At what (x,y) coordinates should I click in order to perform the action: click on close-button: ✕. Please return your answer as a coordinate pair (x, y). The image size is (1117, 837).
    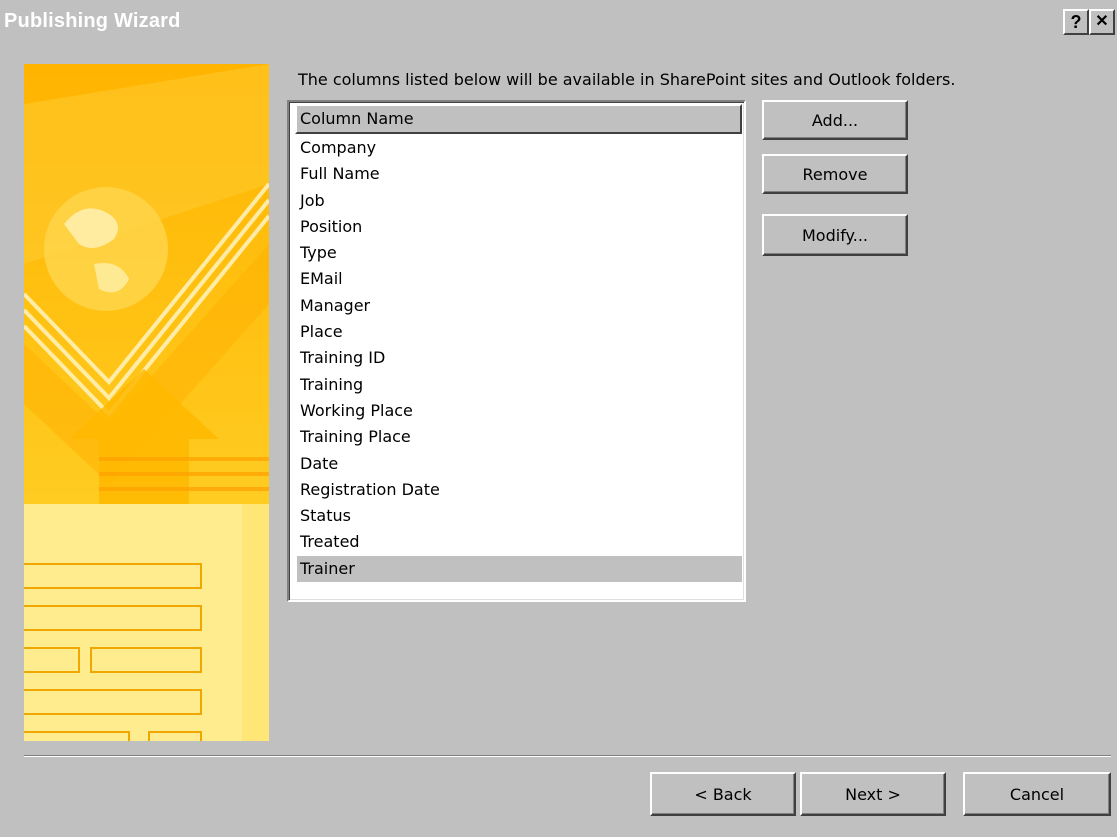
    Looking at the image, I should click on (1102, 22).